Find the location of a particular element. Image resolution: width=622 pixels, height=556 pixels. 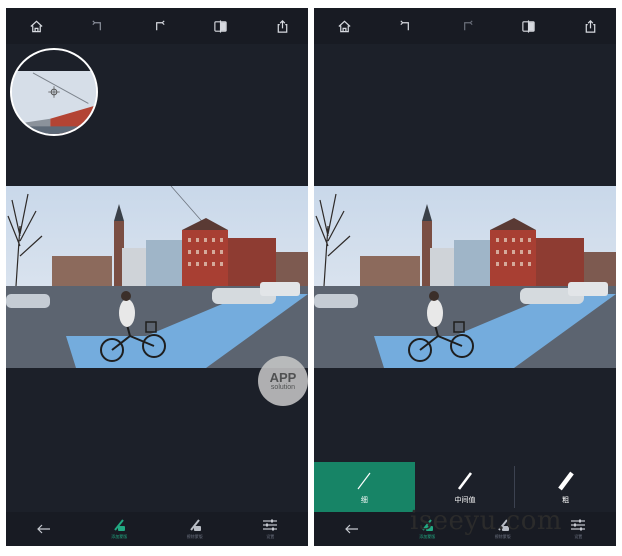

thick-brush-icon is located at coordinates (565, 480).